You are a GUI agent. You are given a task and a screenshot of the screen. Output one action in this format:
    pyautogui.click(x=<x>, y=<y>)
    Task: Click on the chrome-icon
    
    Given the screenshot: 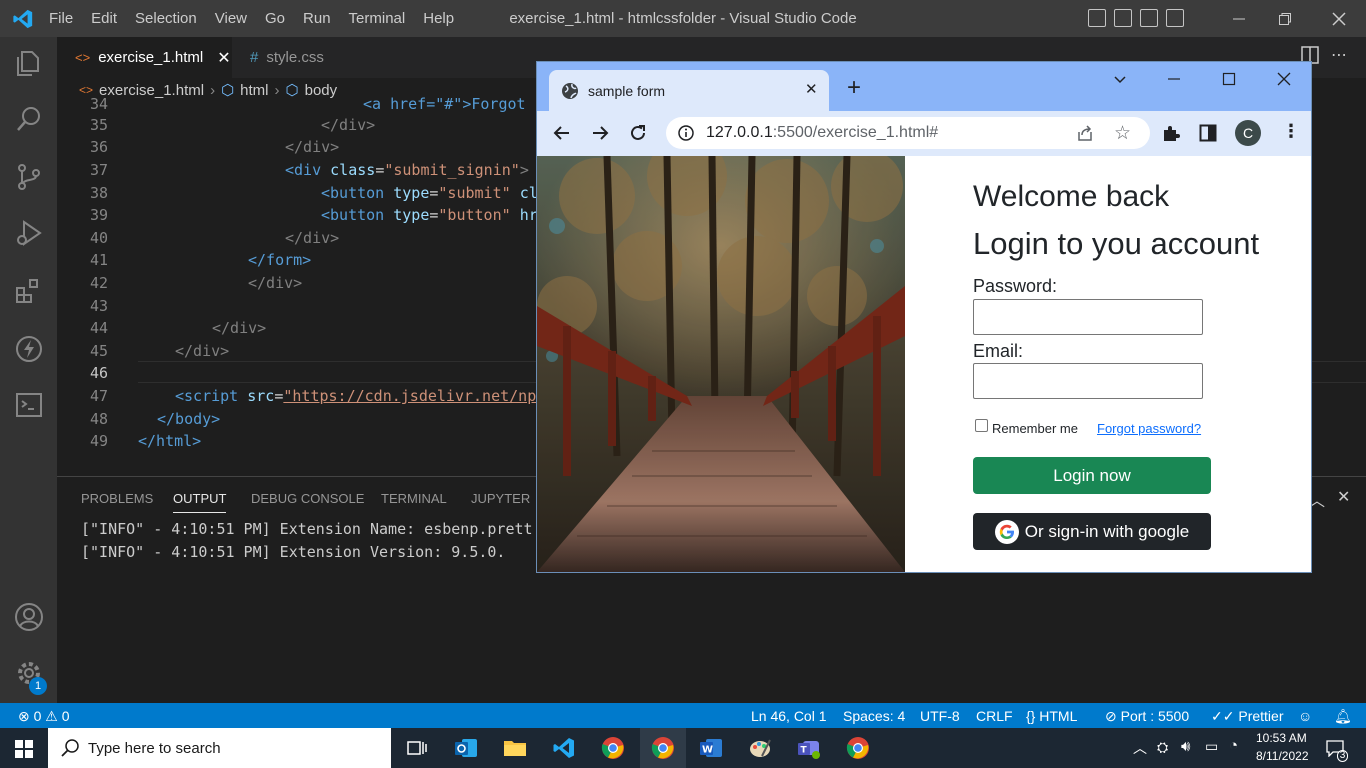 What is the action you would take?
    pyautogui.click(x=613, y=748)
    